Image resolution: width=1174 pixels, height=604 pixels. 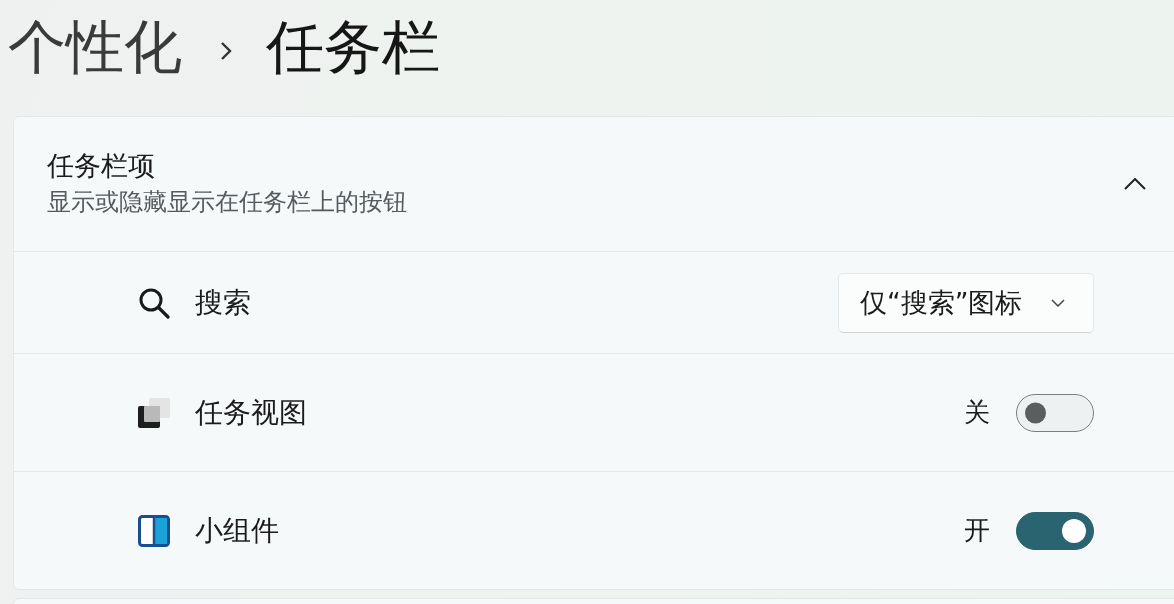 What do you see at coordinates (154, 530) in the screenshot?
I see `panel-icon` at bounding box center [154, 530].